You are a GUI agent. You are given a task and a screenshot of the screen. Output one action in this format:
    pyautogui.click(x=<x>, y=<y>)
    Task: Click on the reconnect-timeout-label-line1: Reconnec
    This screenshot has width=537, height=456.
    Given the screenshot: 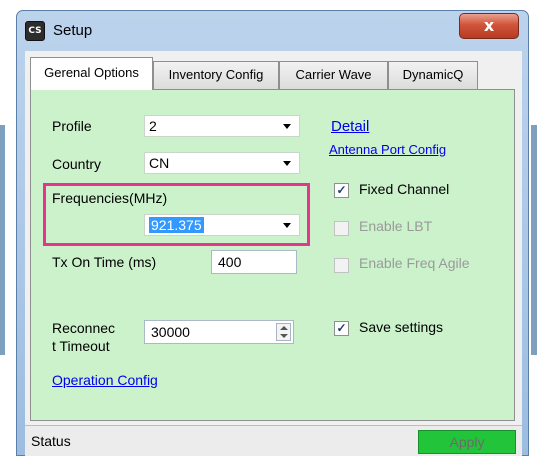 What is the action you would take?
    pyautogui.click(x=84, y=328)
    